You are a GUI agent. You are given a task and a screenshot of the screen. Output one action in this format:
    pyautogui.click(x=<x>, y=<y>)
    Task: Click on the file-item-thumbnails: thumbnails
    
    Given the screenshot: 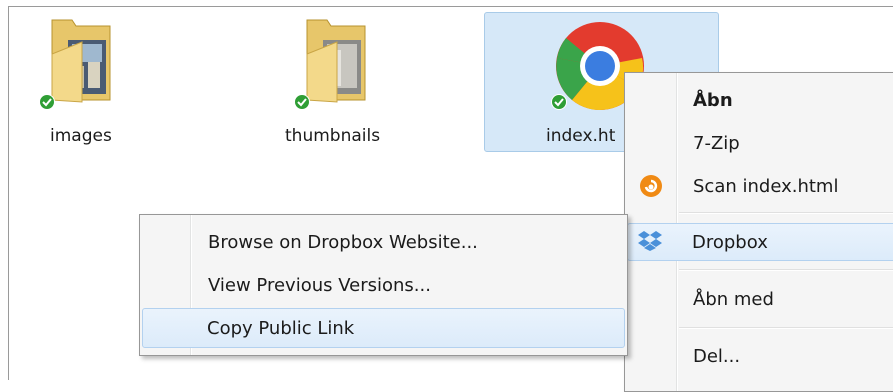 What is the action you would take?
    pyautogui.click(x=355, y=84)
    